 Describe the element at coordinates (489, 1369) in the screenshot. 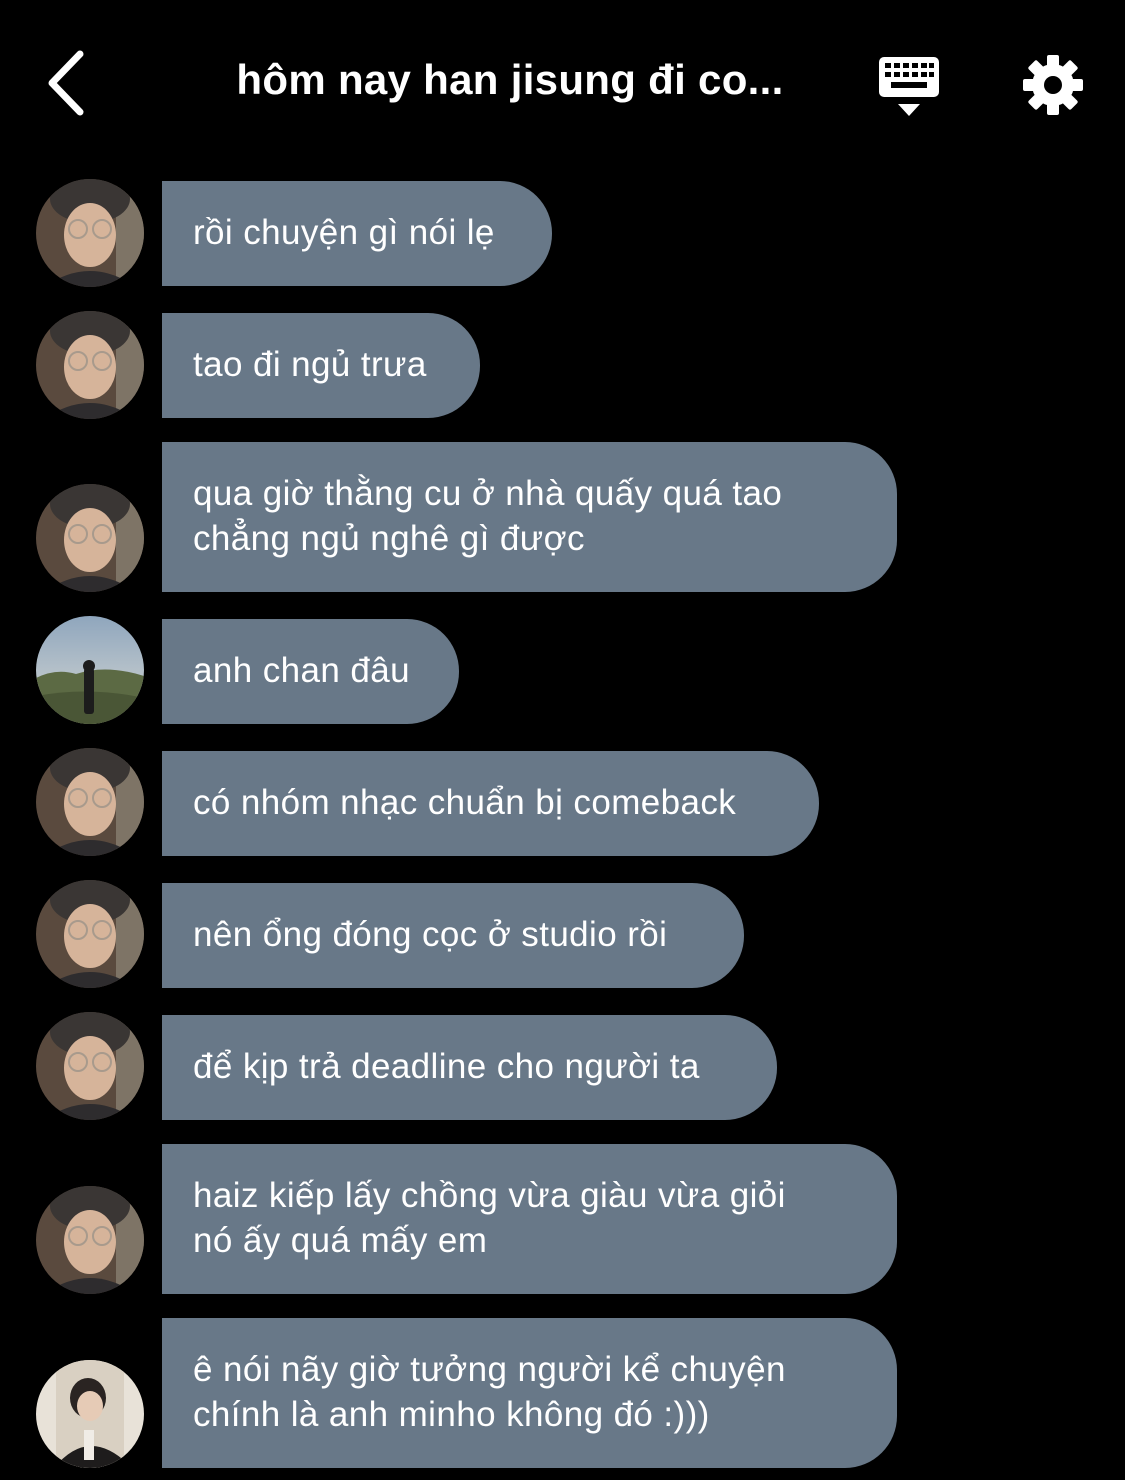

I see `message-text: ê nói nãy giờ tưởng người kể chuyện` at that location.